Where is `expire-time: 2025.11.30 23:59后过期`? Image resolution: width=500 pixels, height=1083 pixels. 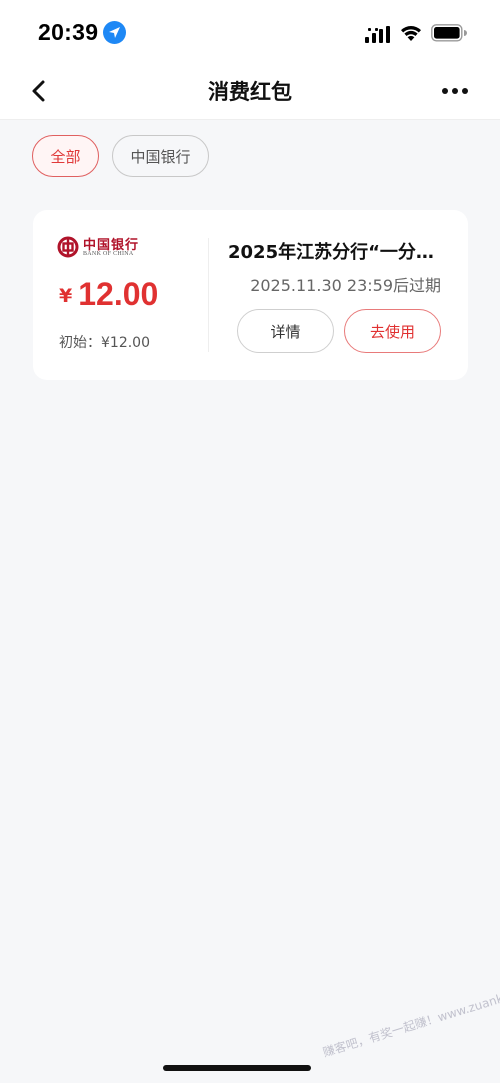
expire-time: 2025.11.30 23:59后过期 is located at coordinates (345, 285).